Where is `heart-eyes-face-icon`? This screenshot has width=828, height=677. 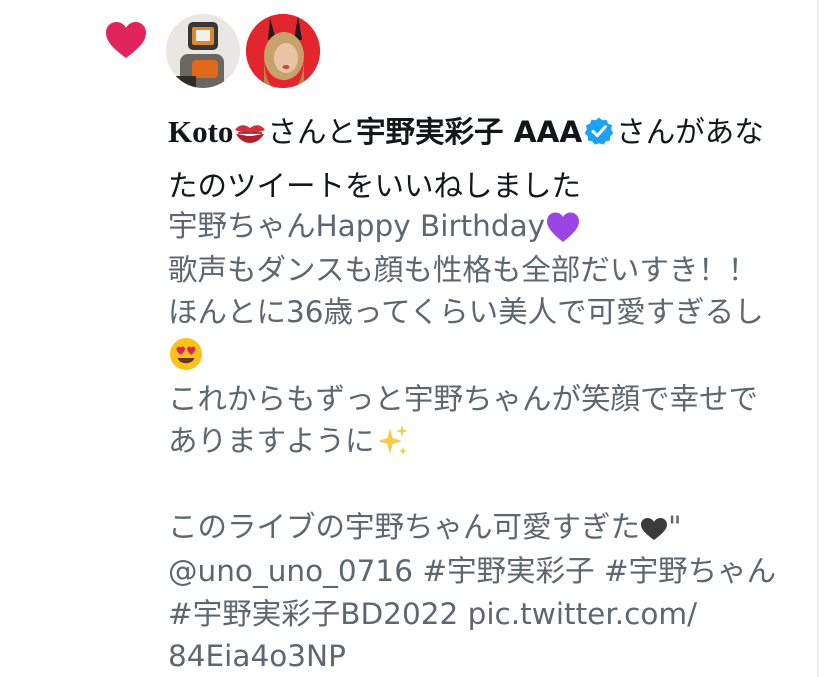 heart-eyes-face-icon is located at coordinates (186, 356).